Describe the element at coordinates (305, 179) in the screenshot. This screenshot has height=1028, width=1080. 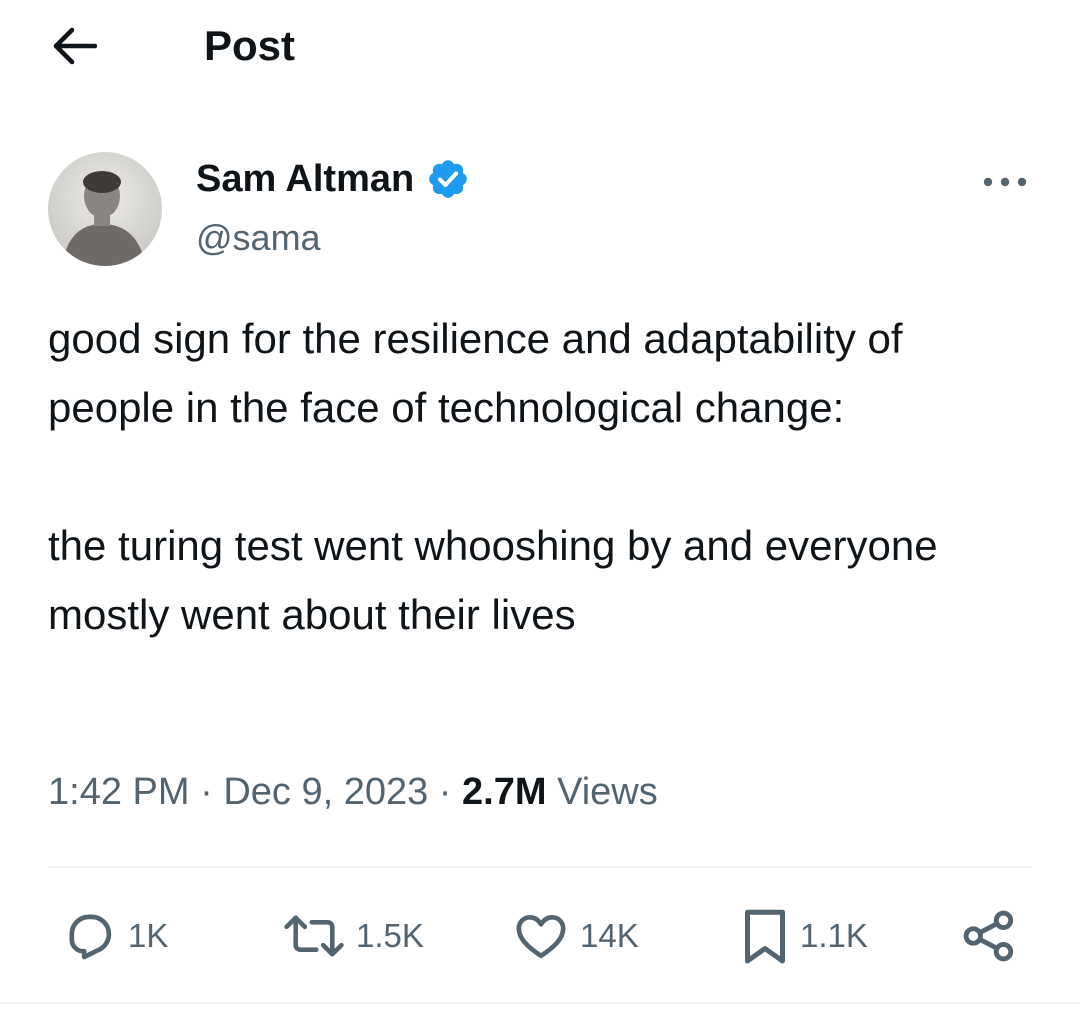
I see `author-name-text: Sam Altman` at that location.